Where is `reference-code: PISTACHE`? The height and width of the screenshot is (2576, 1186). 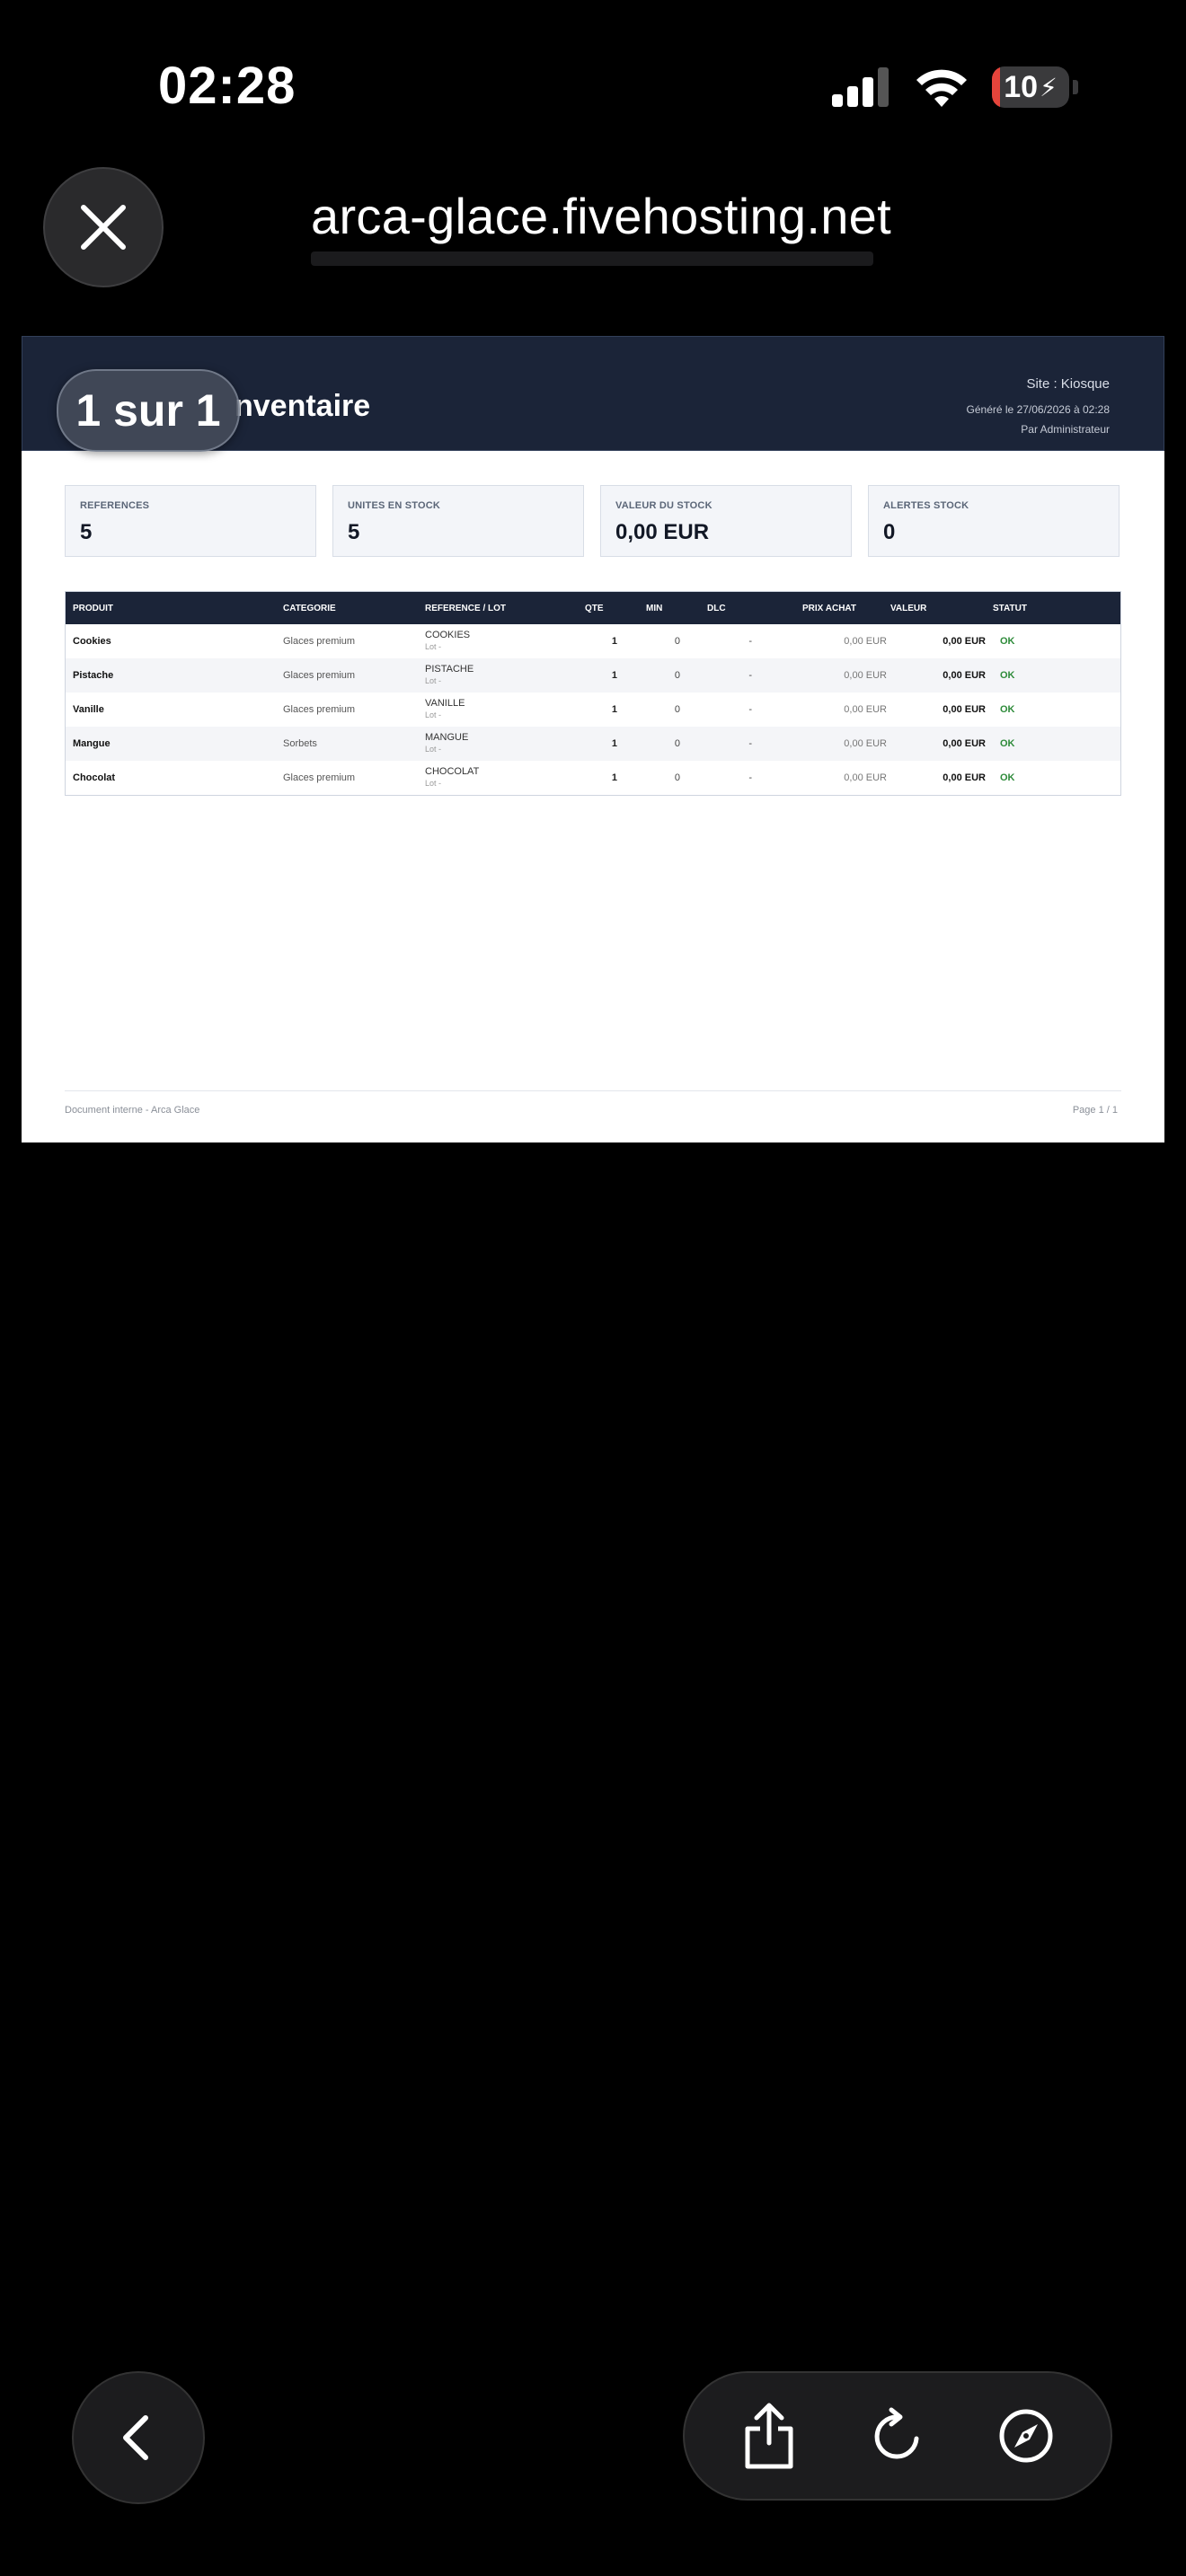
reference-code: PISTACHE is located at coordinates (449, 669).